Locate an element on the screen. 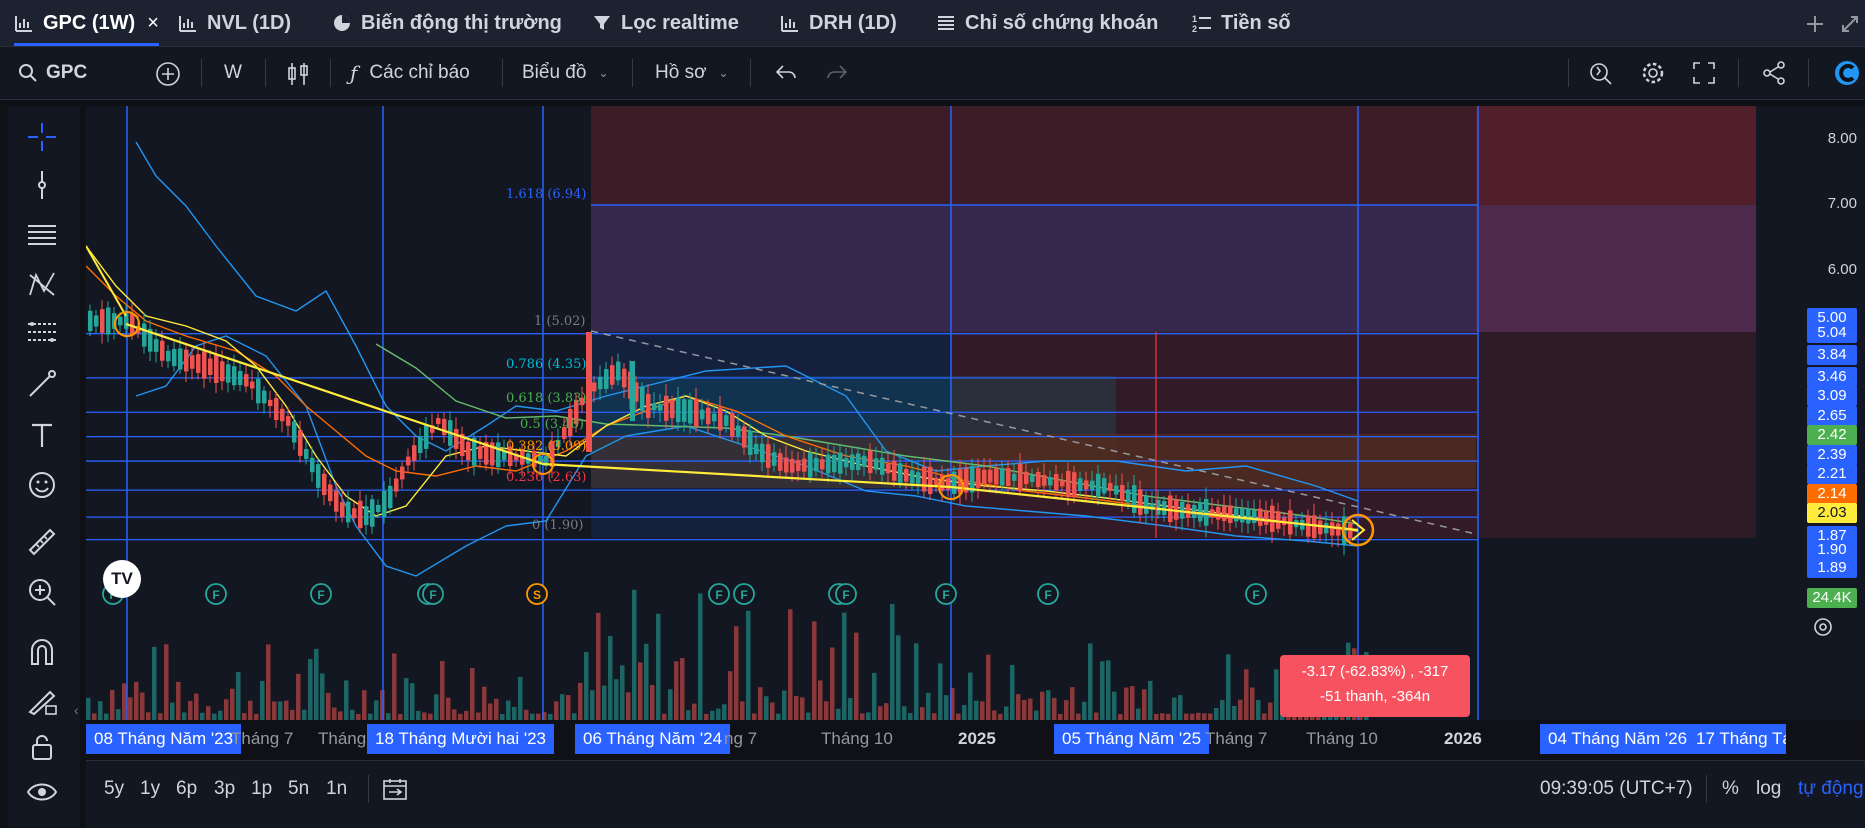 The image size is (1865, 828). fullscreen-icon is located at coordinates (1704, 73).